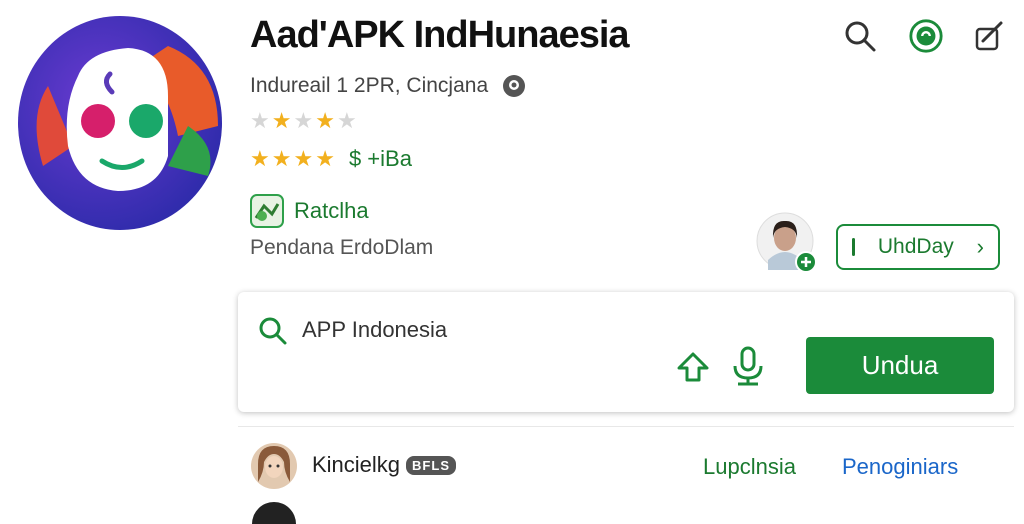 This screenshot has width=1024, height=524. I want to click on divider, so click(626, 426).